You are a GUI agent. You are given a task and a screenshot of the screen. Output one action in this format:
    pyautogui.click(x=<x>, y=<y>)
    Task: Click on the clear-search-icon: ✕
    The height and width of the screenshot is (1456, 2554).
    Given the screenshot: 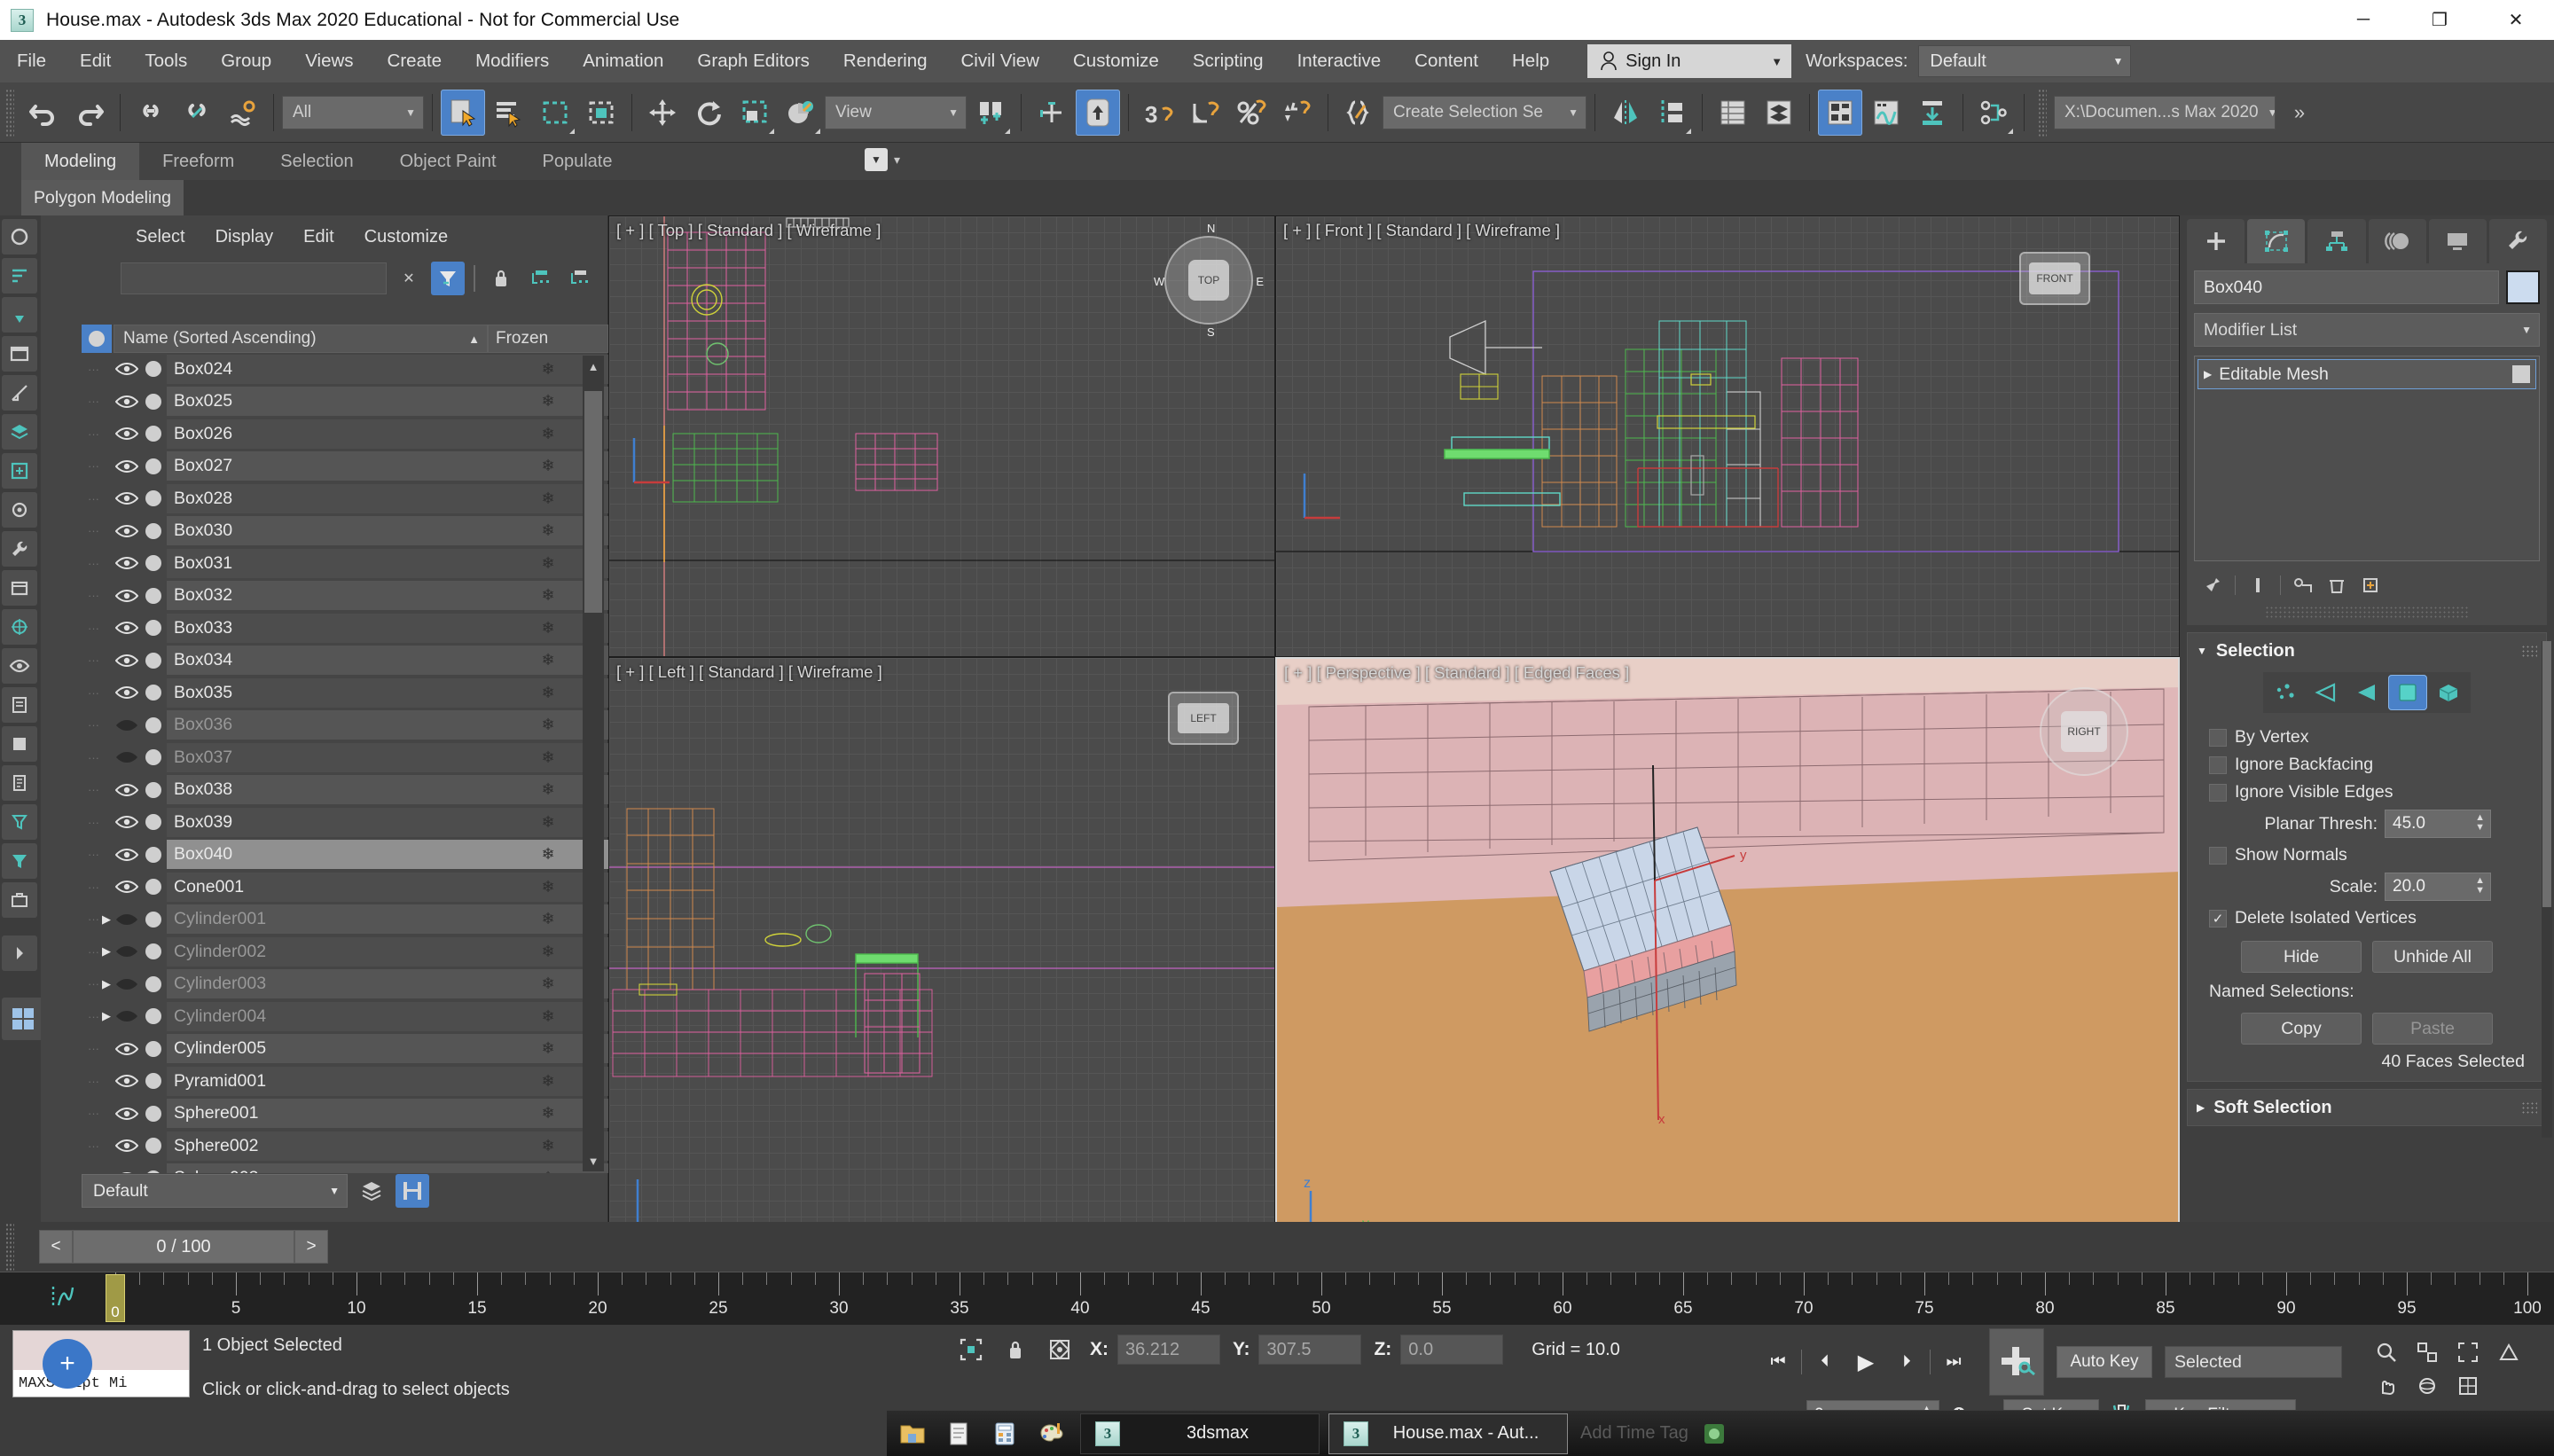 What is the action you would take?
    pyautogui.click(x=409, y=278)
    